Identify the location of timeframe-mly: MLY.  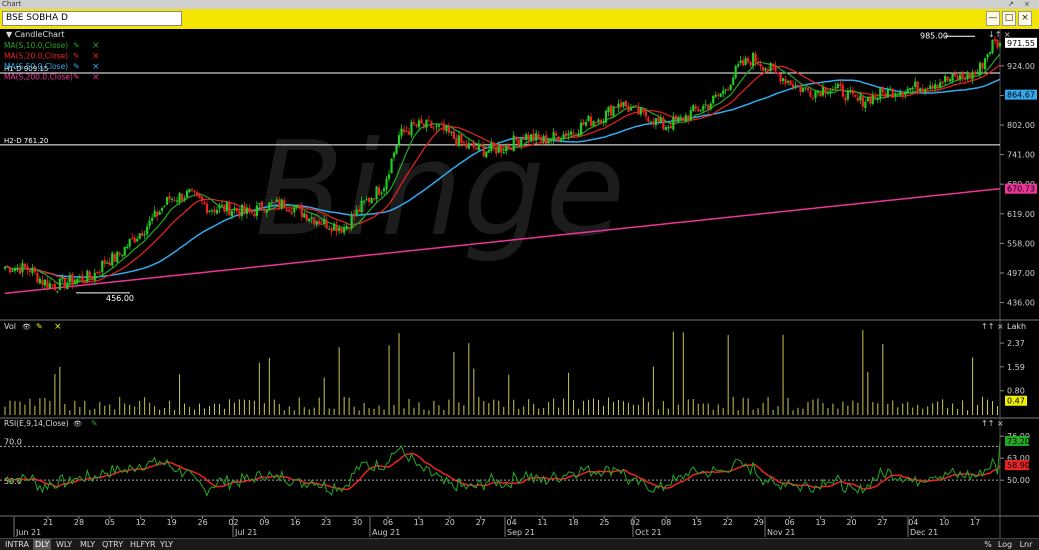
(87, 544).